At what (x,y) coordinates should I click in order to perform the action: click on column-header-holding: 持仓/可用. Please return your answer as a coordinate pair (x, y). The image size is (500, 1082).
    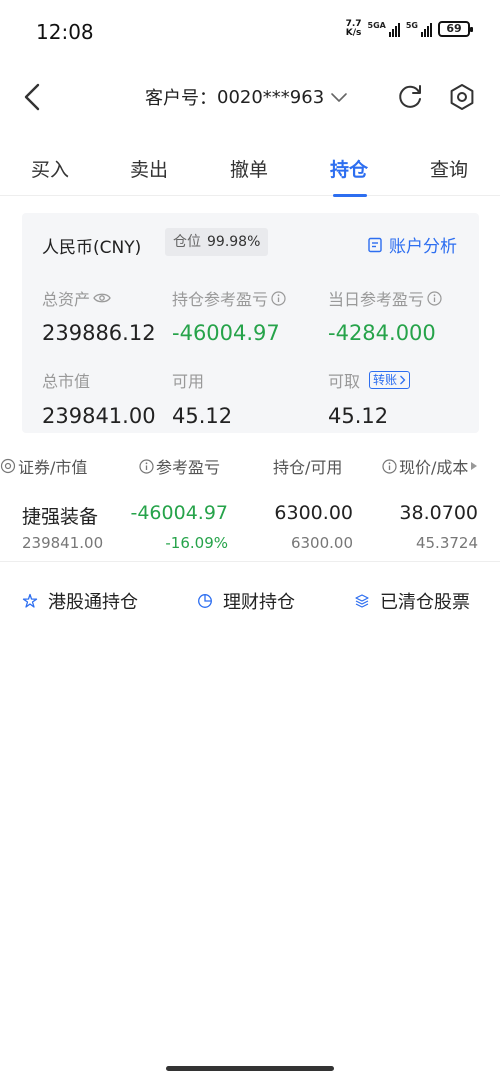
    Looking at the image, I should click on (307, 466).